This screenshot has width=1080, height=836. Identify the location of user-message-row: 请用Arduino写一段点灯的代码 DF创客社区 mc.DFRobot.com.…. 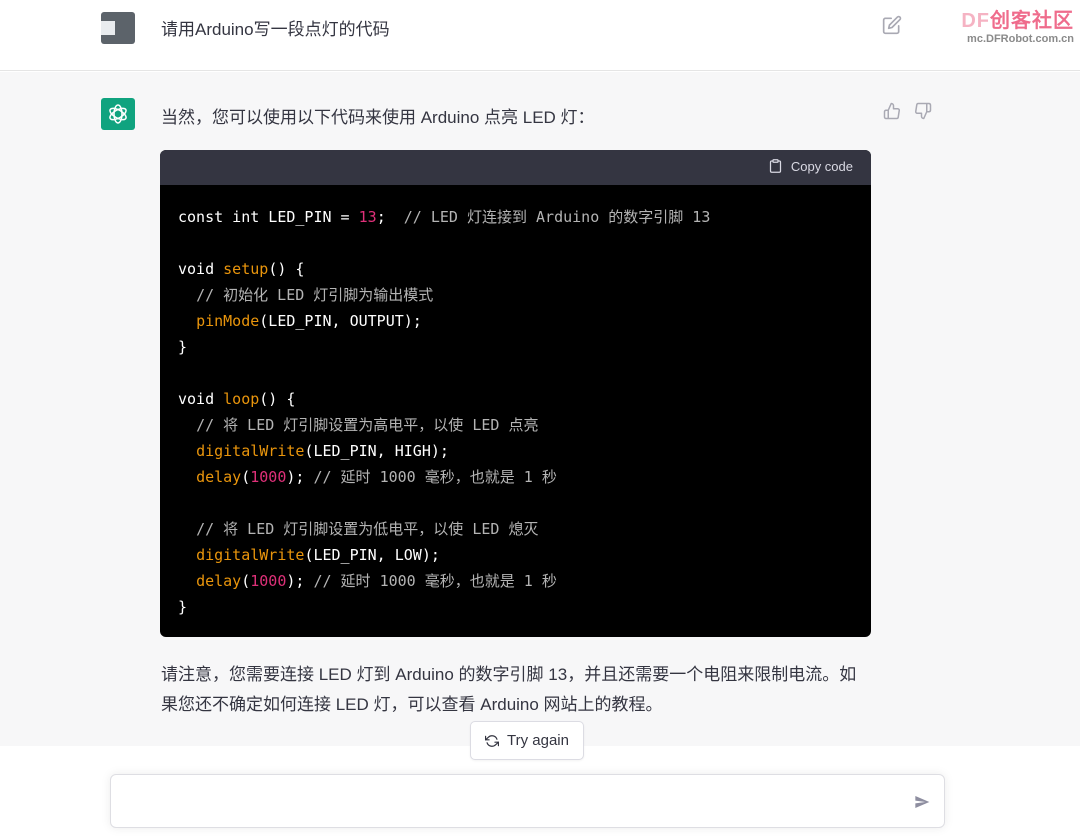
(540, 35).